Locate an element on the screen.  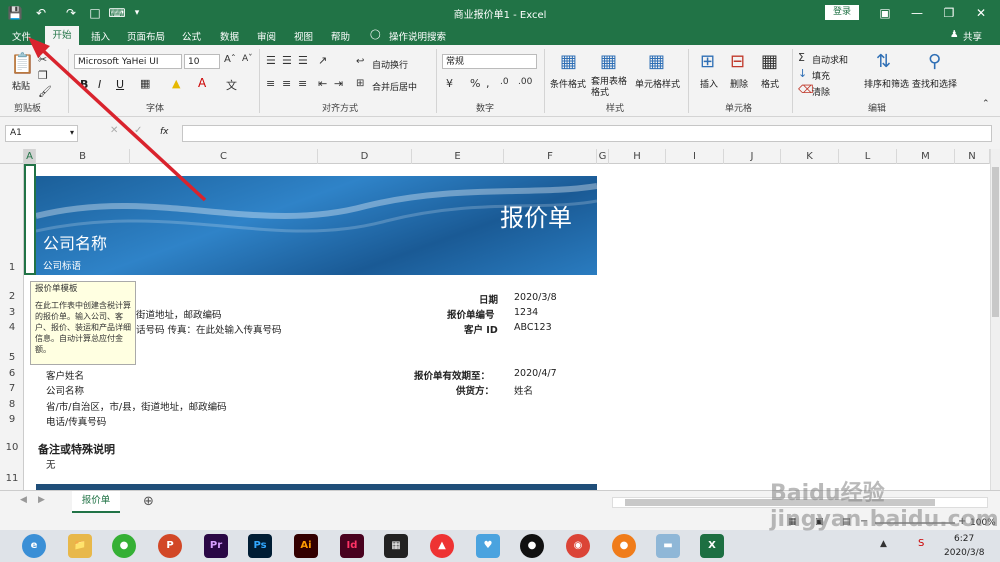
increase-decimal-icon: .0 is located at coordinates (504, 82).